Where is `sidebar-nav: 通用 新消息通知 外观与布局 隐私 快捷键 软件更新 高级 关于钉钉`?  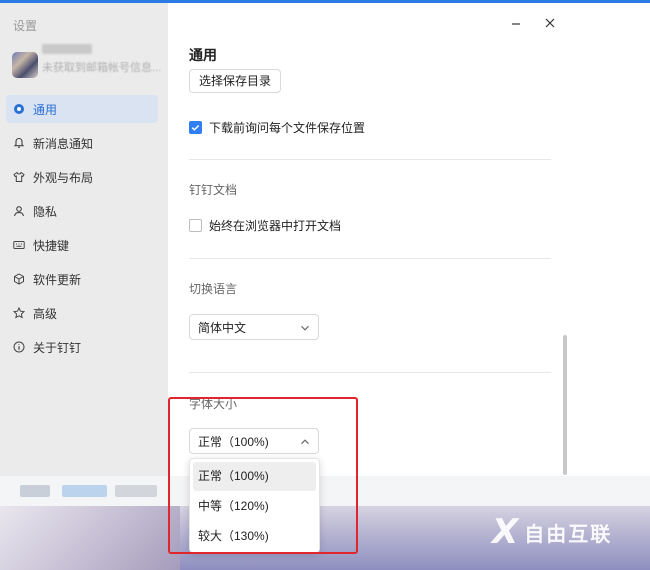
sidebar-nav: 通用 新消息通知 外观与布局 隐私 快捷键 软件更新 高级 关于钉钉 is located at coordinates (82, 231).